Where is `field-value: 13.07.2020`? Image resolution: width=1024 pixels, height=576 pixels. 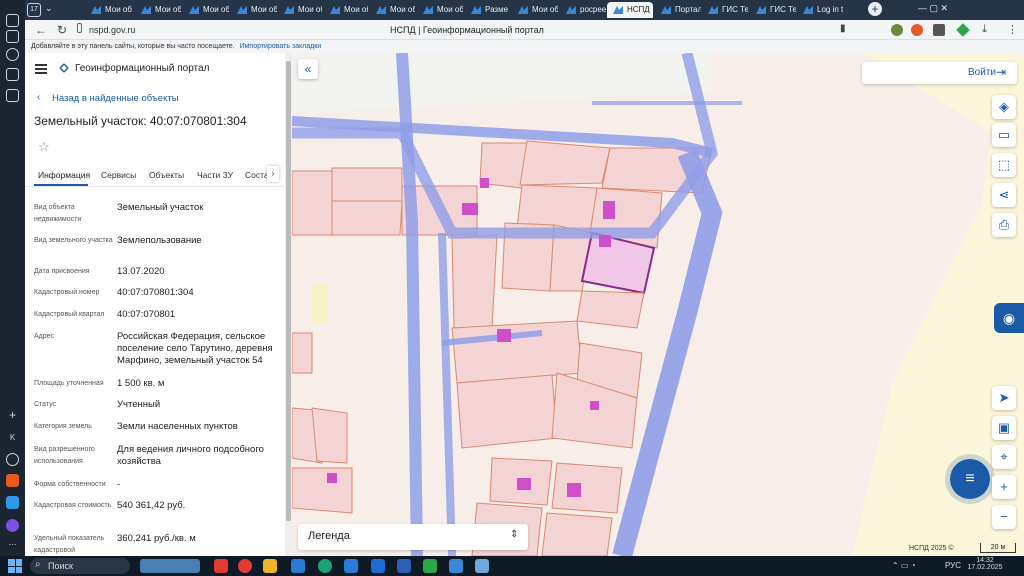 field-value: 13.07.2020 is located at coordinates (197, 272).